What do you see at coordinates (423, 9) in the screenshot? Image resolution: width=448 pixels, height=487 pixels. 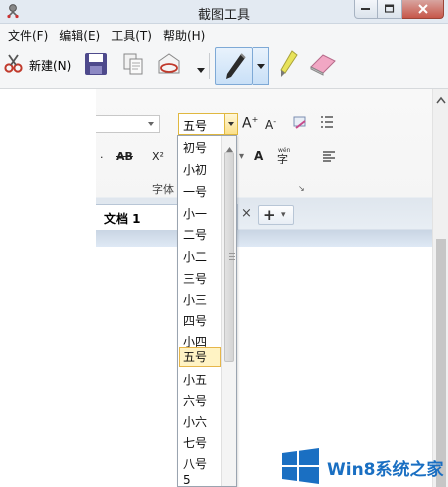 I see `close-button` at bounding box center [423, 9].